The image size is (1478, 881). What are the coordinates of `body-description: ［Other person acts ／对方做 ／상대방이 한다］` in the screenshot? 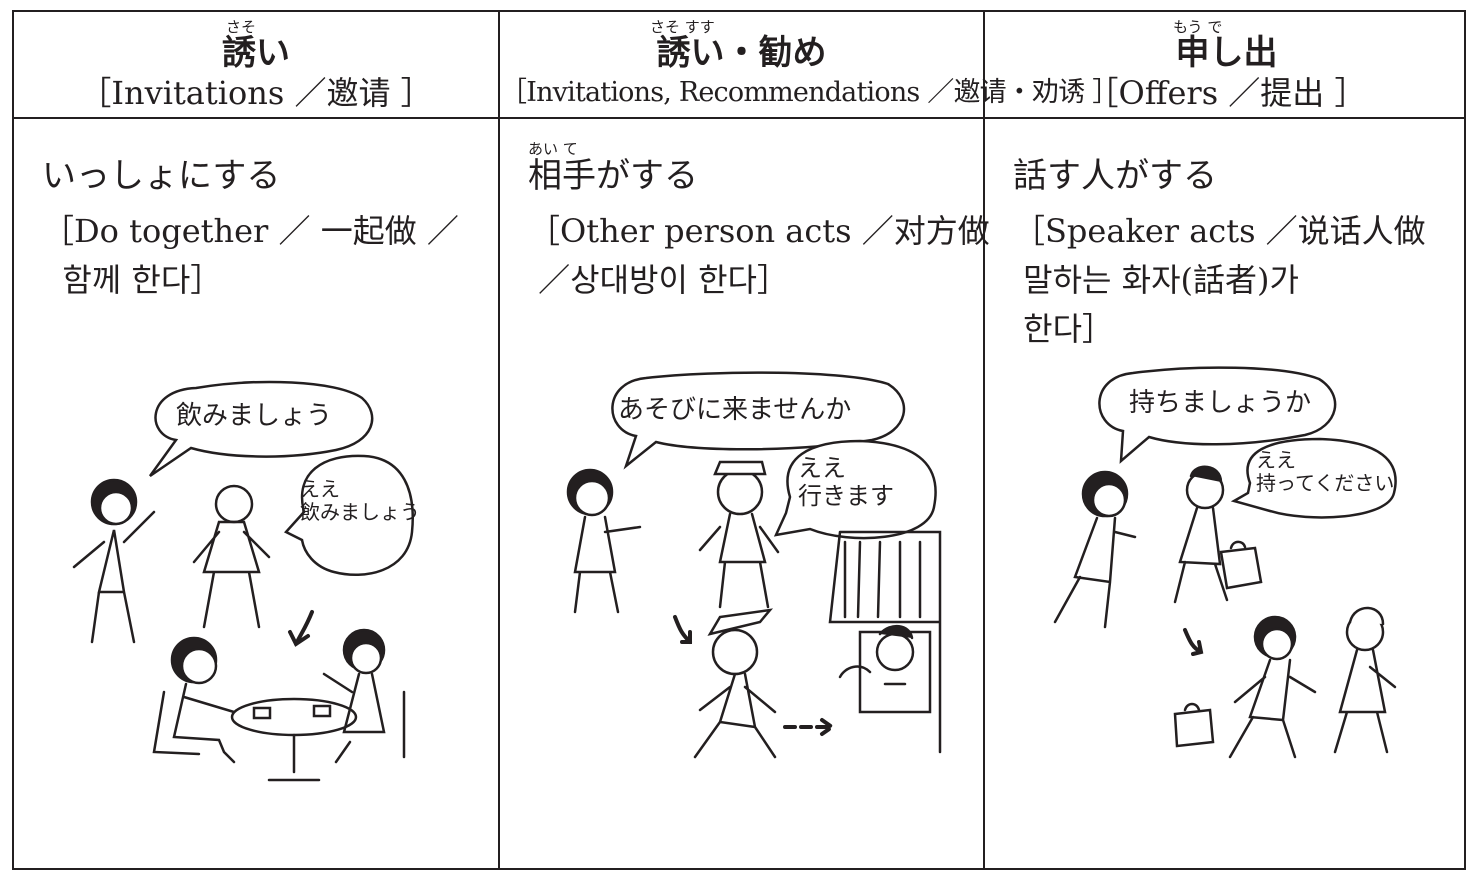 It's located at (759, 255).